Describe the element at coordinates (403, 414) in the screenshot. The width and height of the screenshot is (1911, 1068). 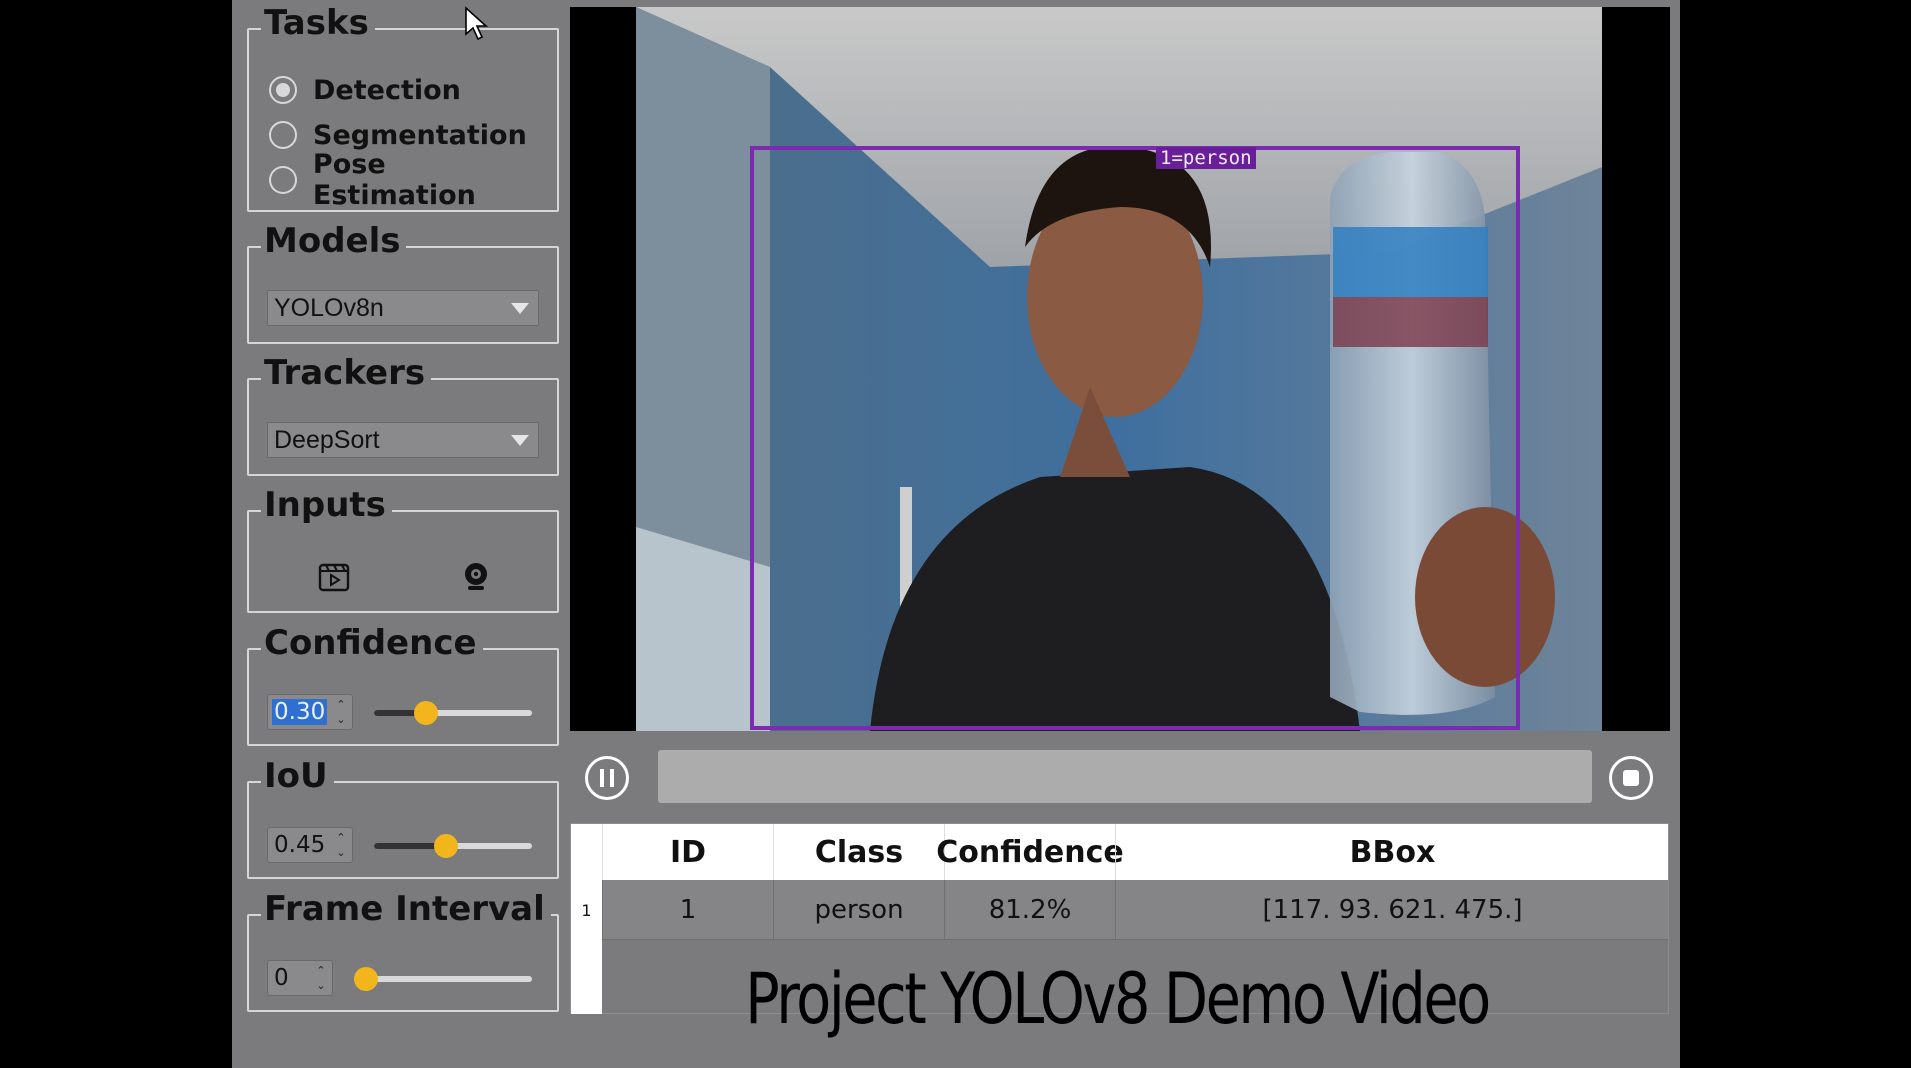
I see `trackers-group: Trackers DeepSort` at that location.